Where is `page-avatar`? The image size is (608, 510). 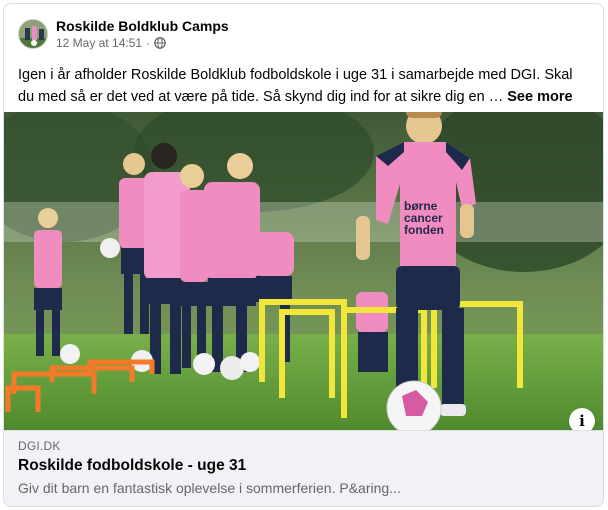 page-avatar is located at coordinates (33, 34).